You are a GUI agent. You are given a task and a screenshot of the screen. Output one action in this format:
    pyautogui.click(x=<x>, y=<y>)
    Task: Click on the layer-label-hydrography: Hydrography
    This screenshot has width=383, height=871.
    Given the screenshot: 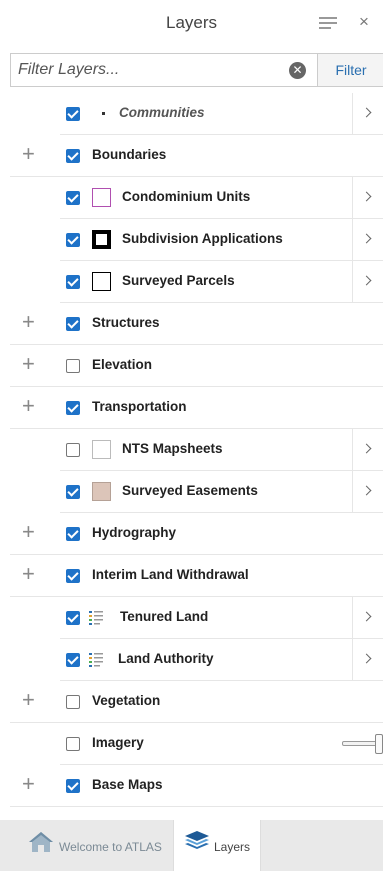 What is the action you would take?
    pyautogui.click(x=134, y=532)
    